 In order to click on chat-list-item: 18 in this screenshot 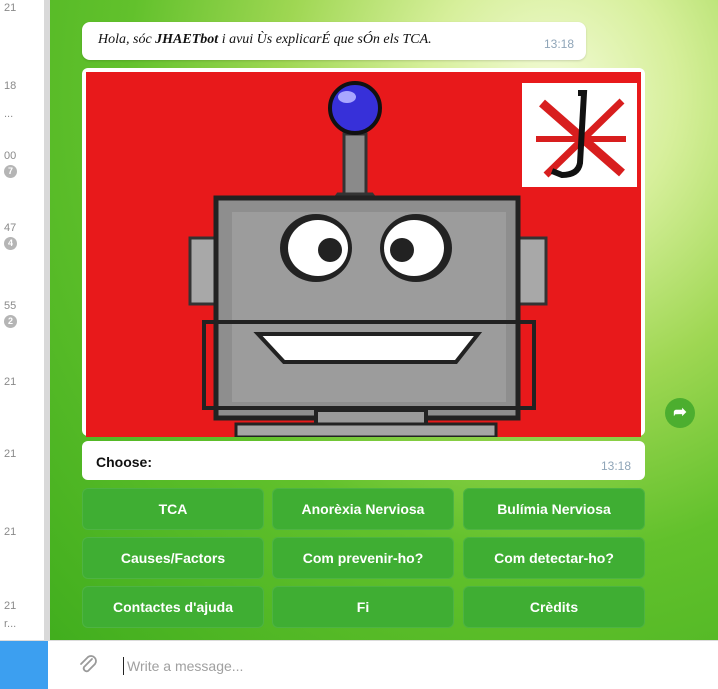, I will do `click(22, 86)`.